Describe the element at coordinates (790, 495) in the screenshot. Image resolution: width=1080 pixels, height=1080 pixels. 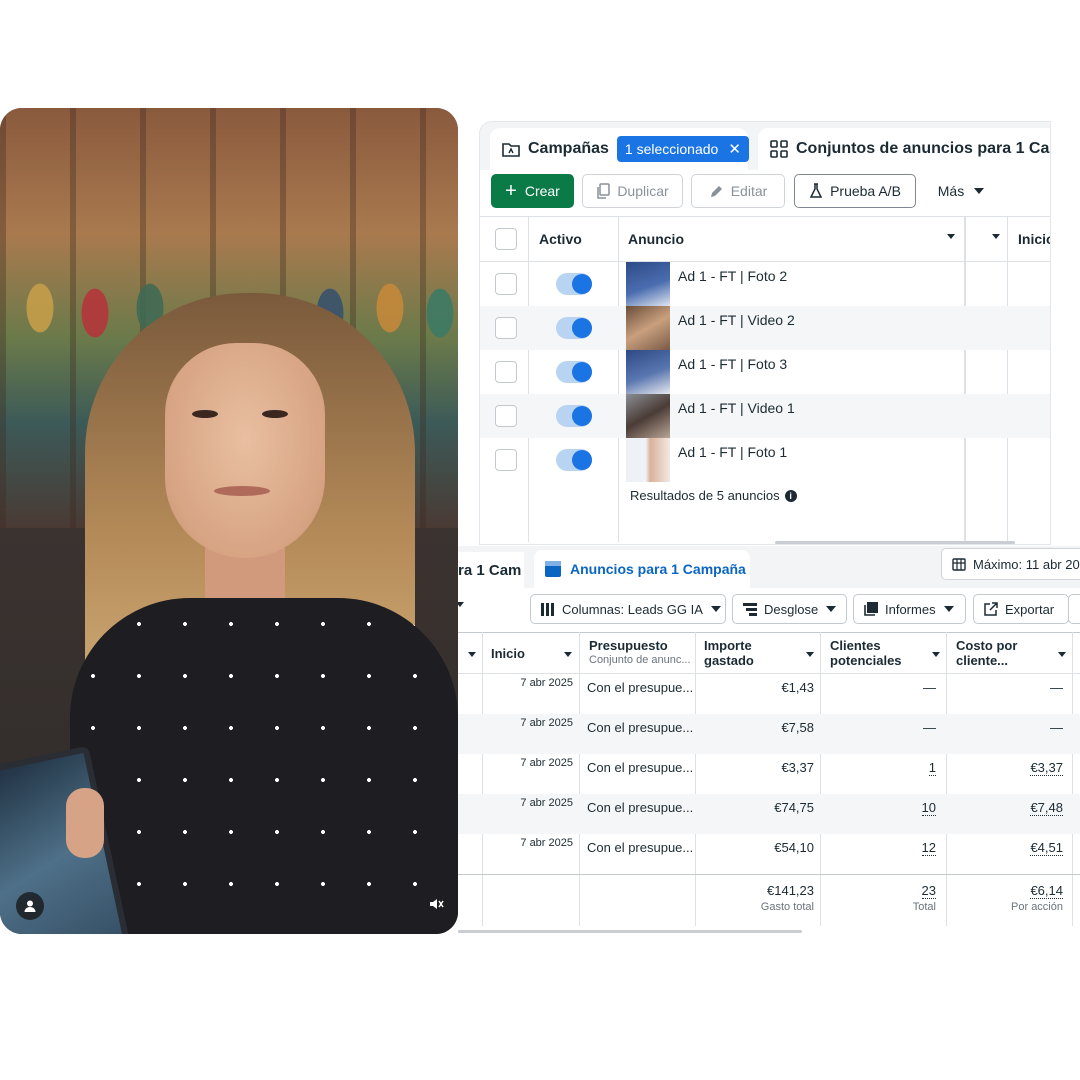
I see `info-icon: i` at that location.